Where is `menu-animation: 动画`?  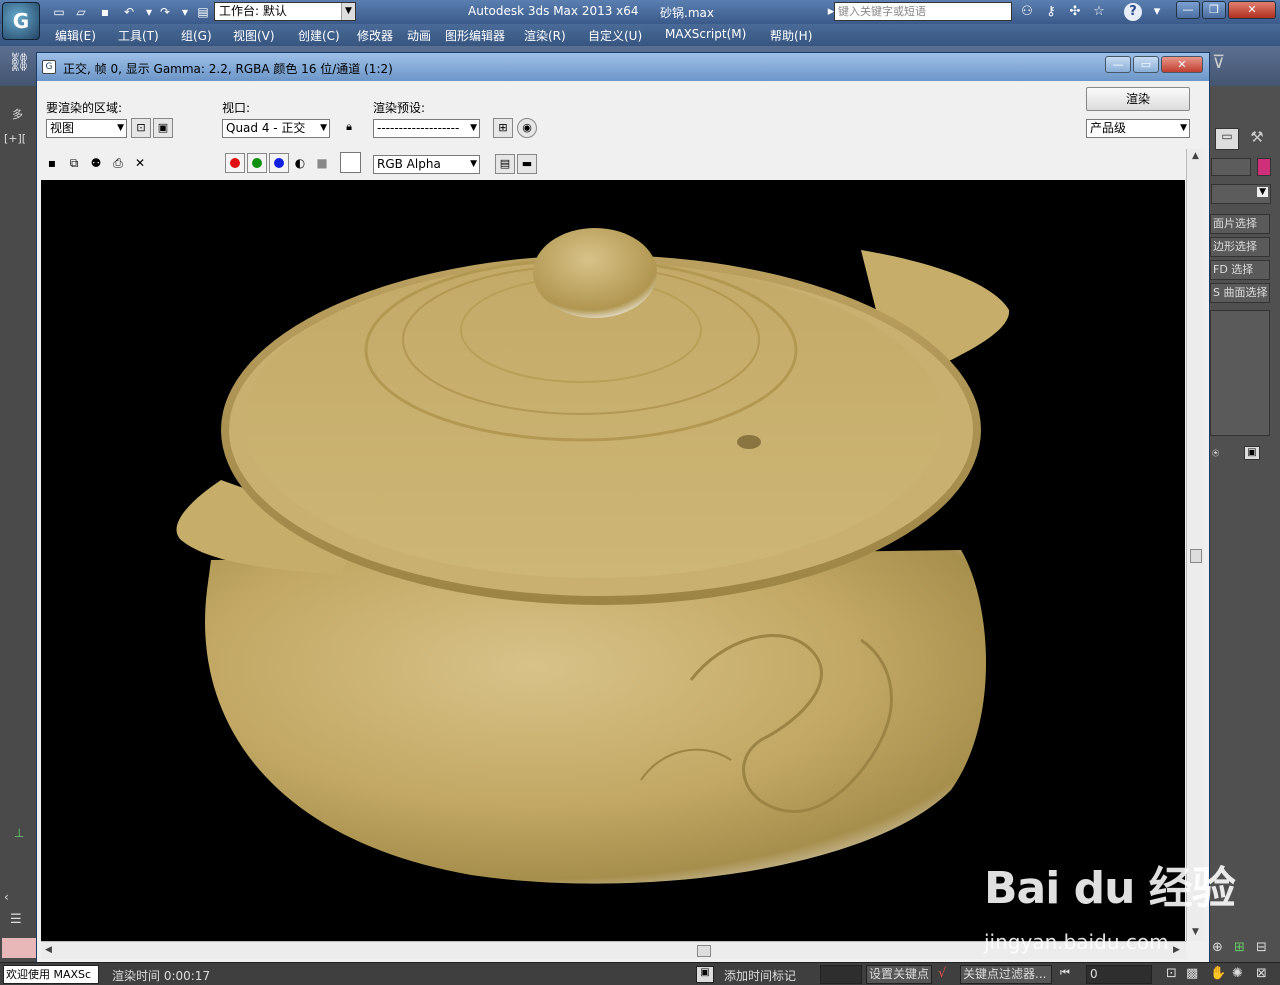
menu-animation: 动画 is located at coordinates (419, 35).